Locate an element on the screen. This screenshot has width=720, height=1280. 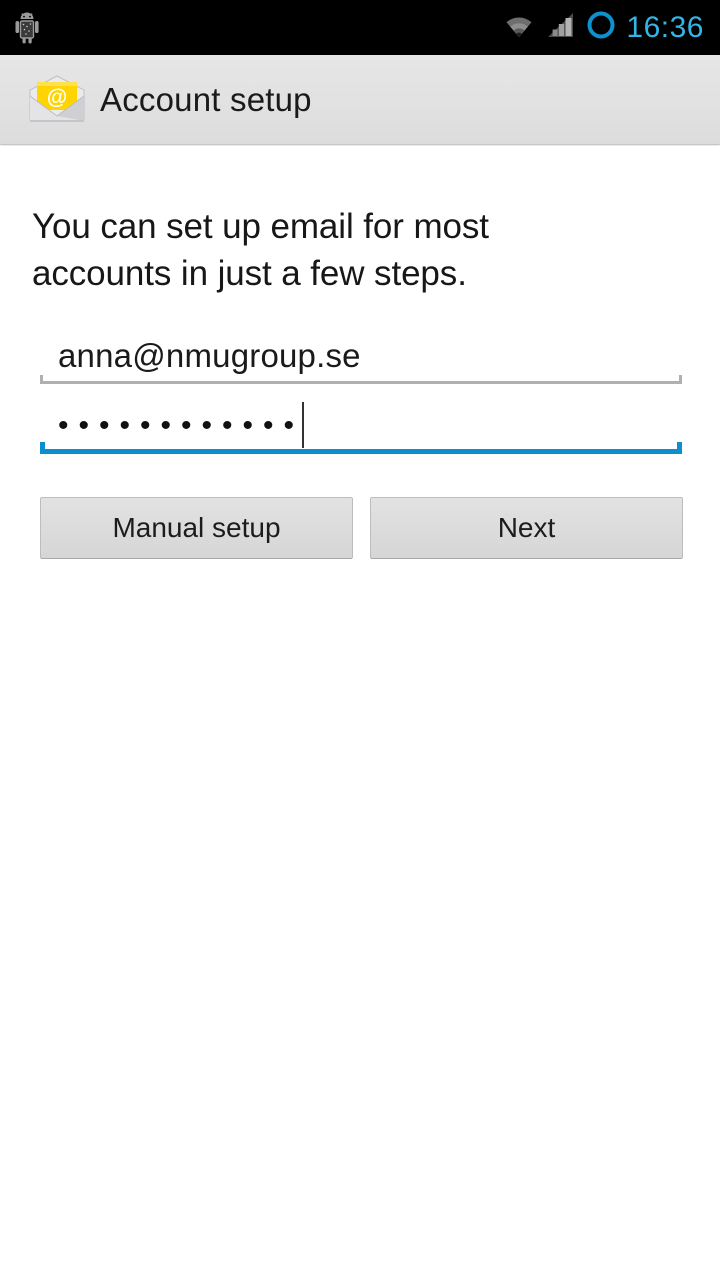
action-button-row: Manual setup Next is located at coordinates (364, 528).